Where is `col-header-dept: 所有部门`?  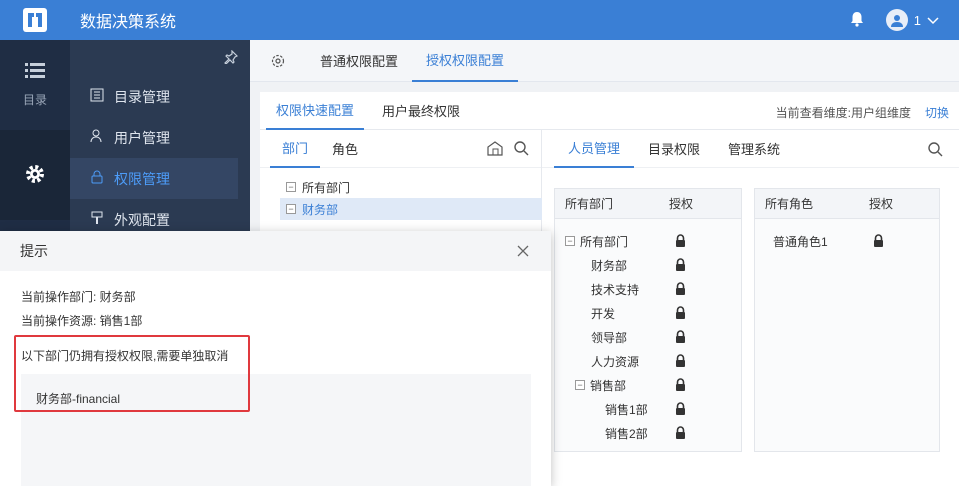 col-header-dept: 所有部门 is located at coordinates (589, 204).